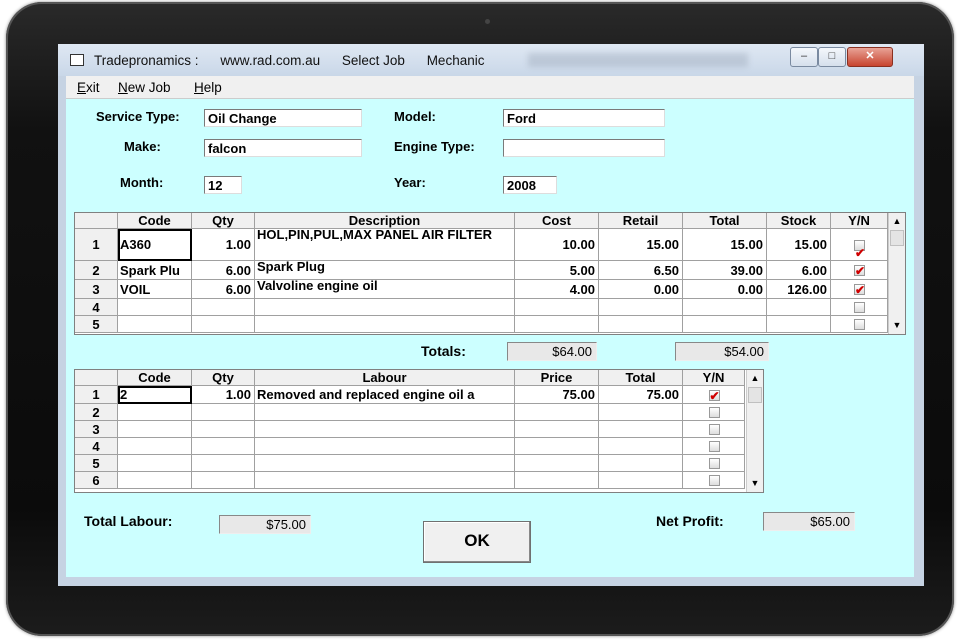  Describe the element at coordinates (799, 245) in the screenshot. I see `stock-cell: 15.00` at that location.